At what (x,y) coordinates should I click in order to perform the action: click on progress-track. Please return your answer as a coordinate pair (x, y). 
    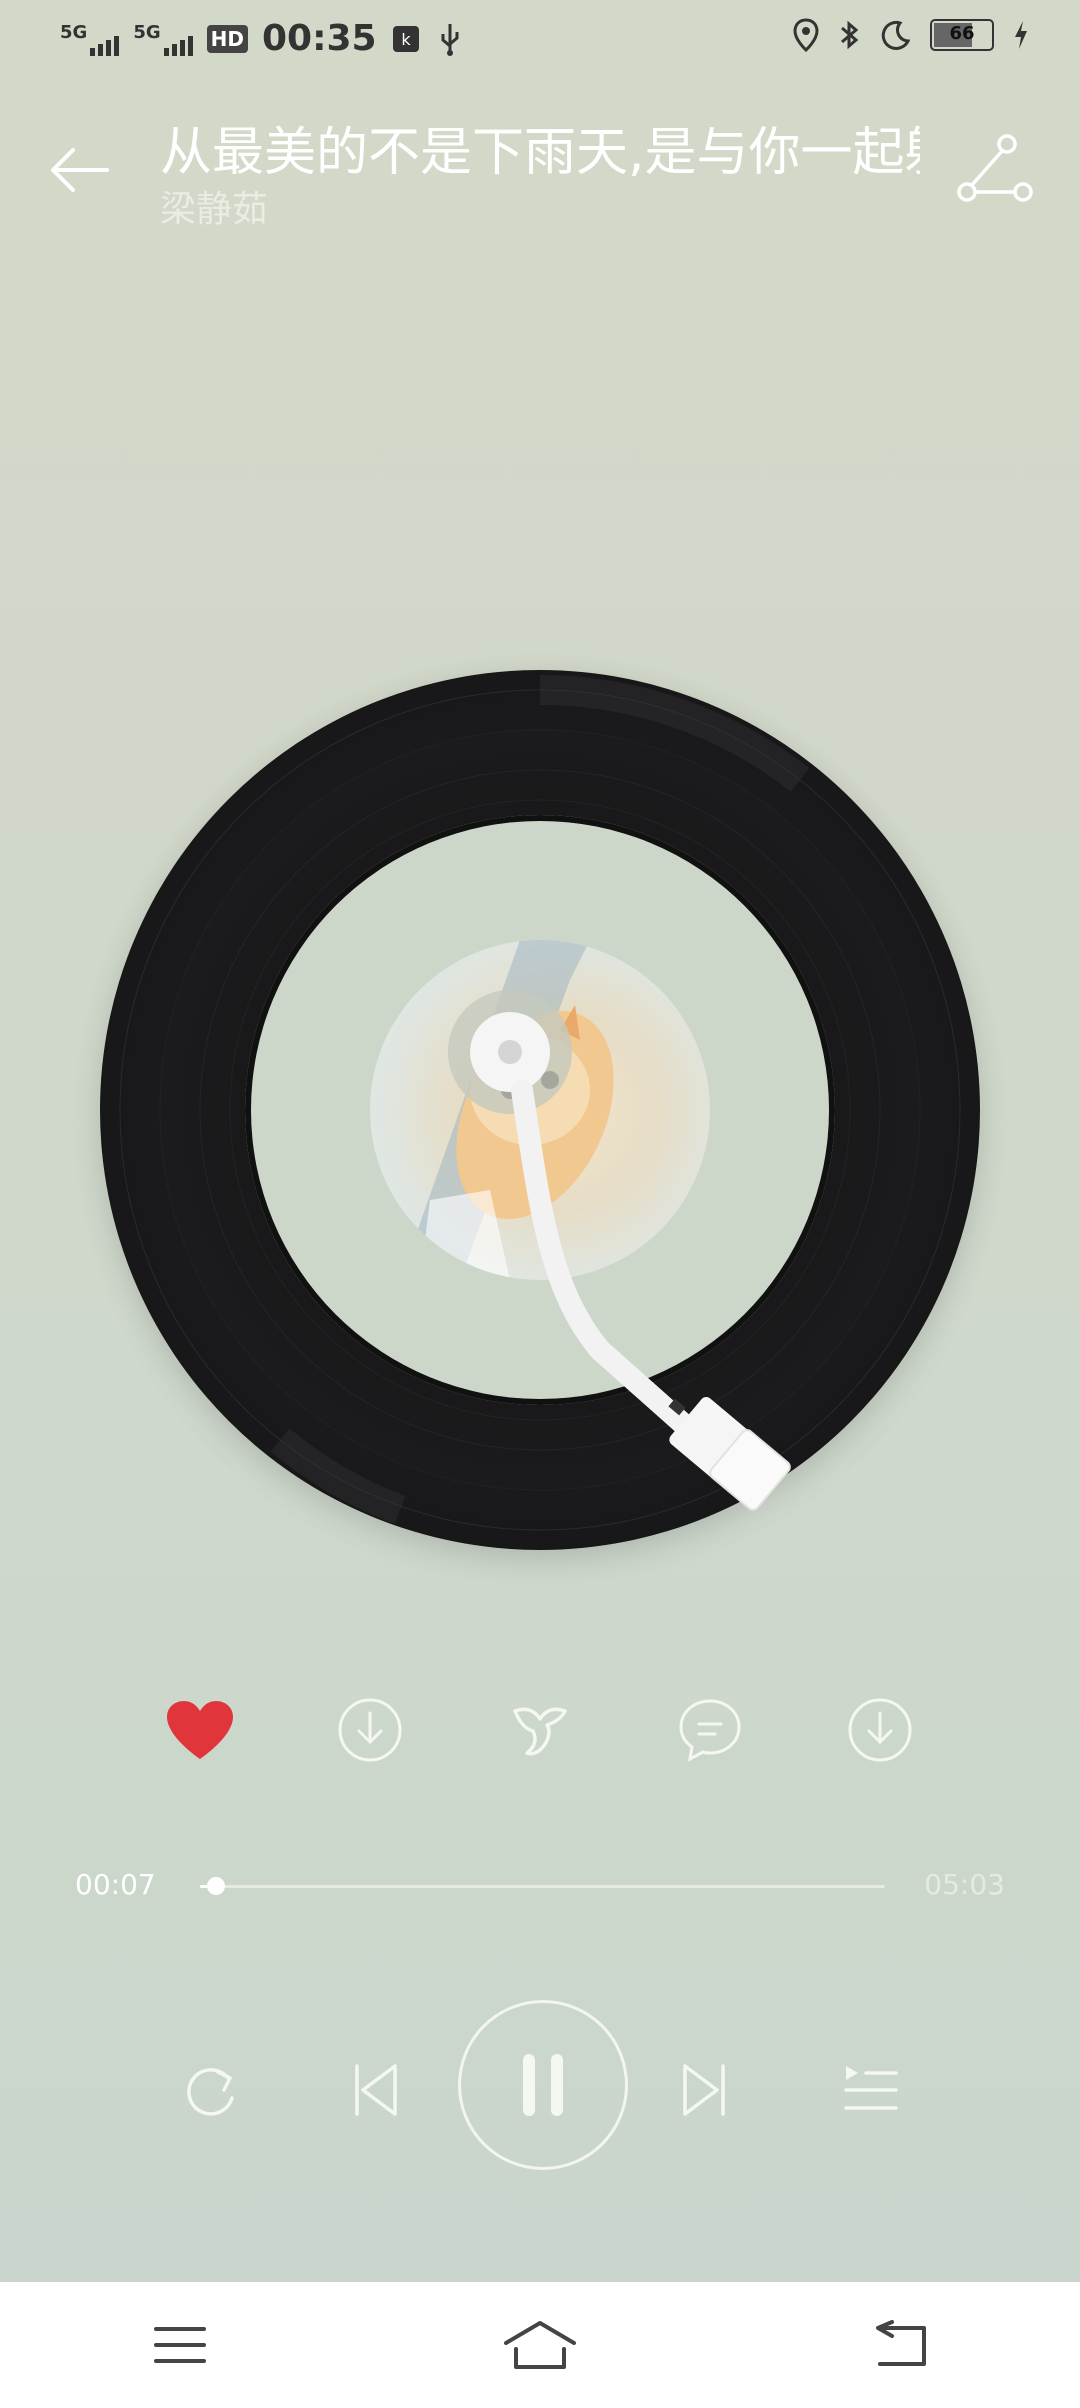
    Looking at the image, I should click on (542, 1886).